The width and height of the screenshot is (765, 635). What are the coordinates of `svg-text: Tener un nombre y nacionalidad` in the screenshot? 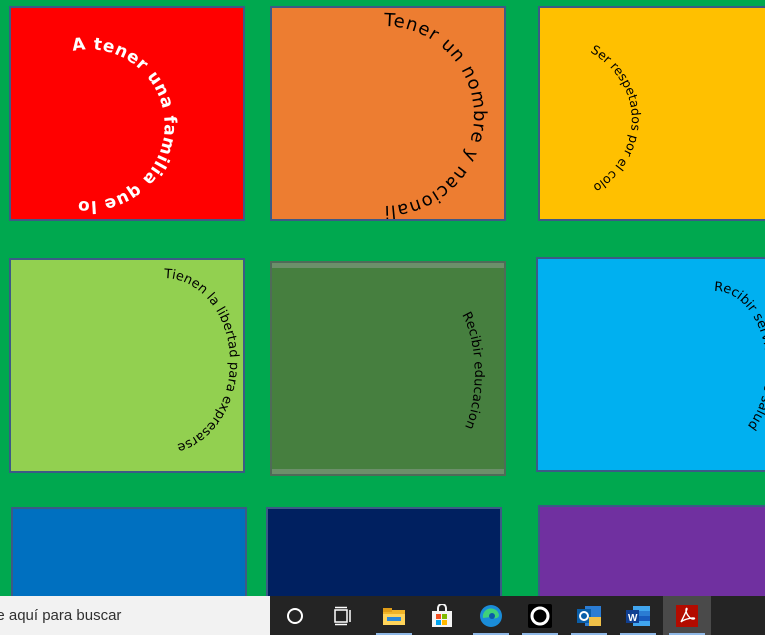 It's located at (381, 114).